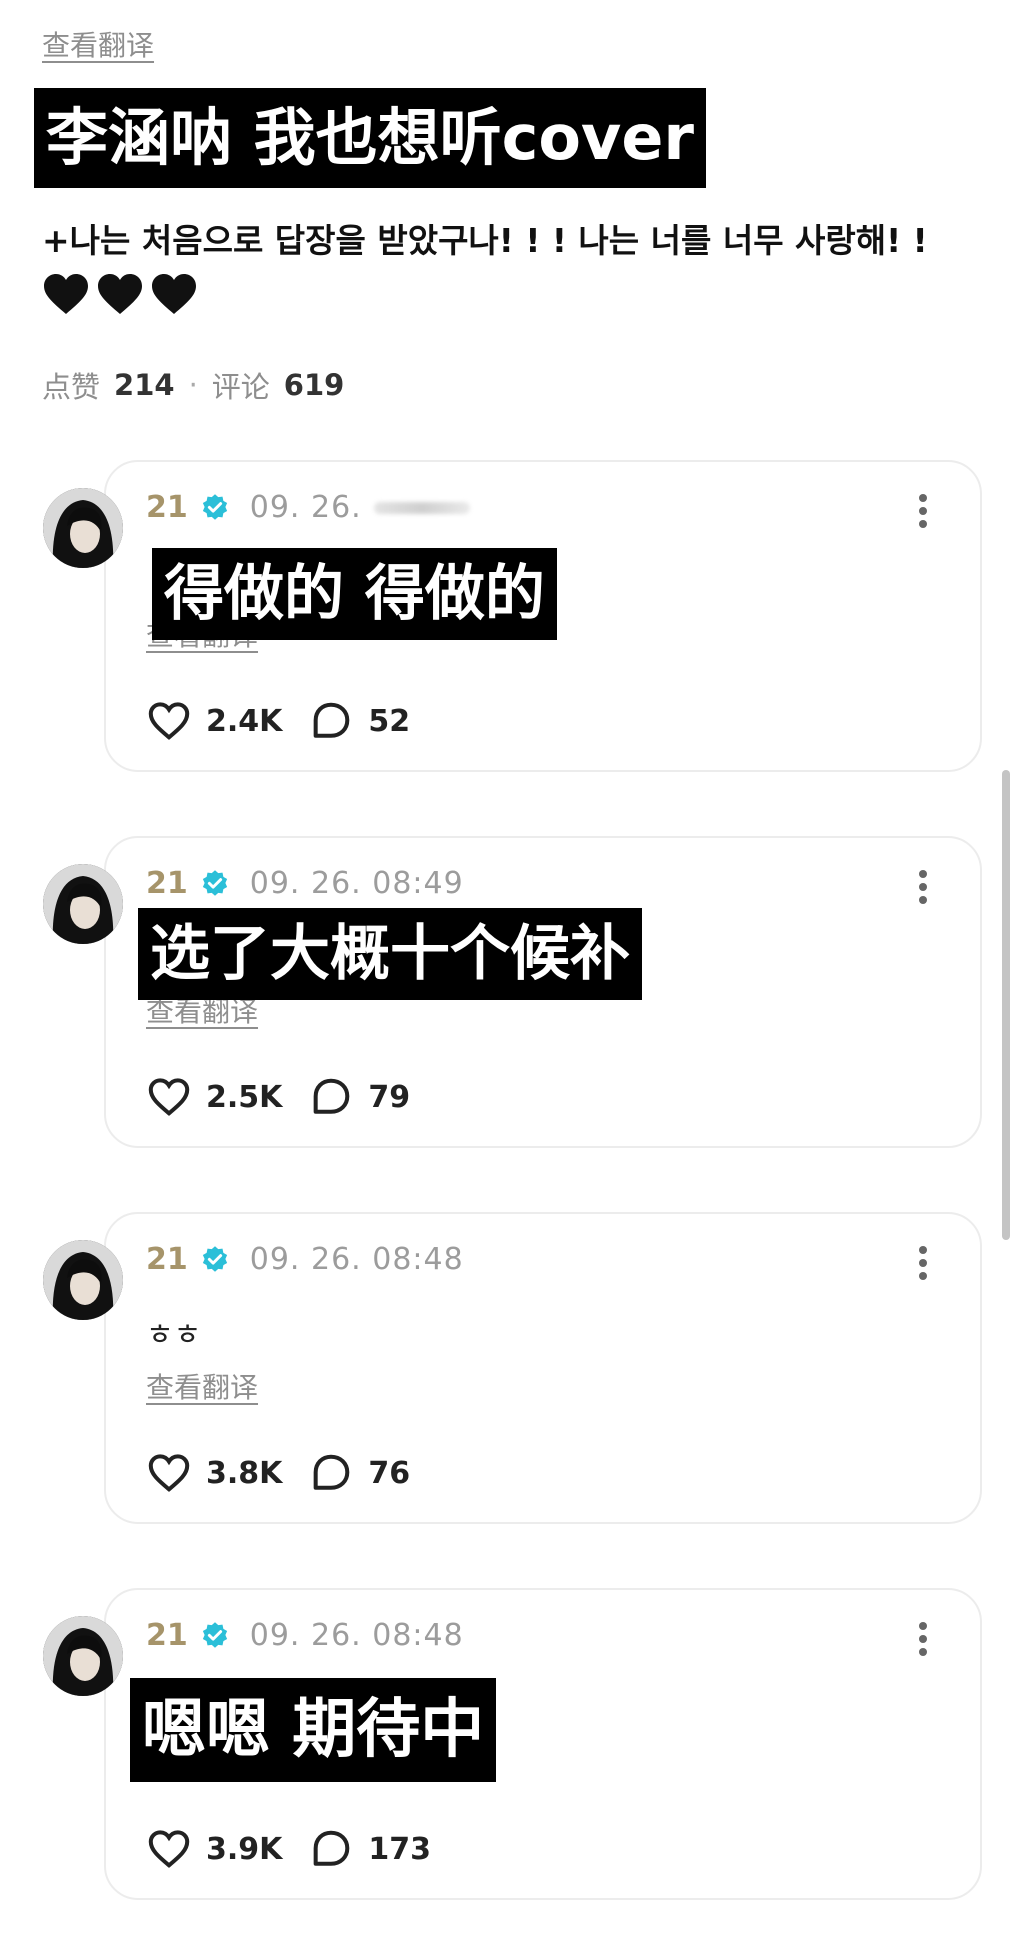  What do you see at coordinates (244, 721) in the screenshot?
I see `like-count: 2.4K` at bounding box center [244, 721].